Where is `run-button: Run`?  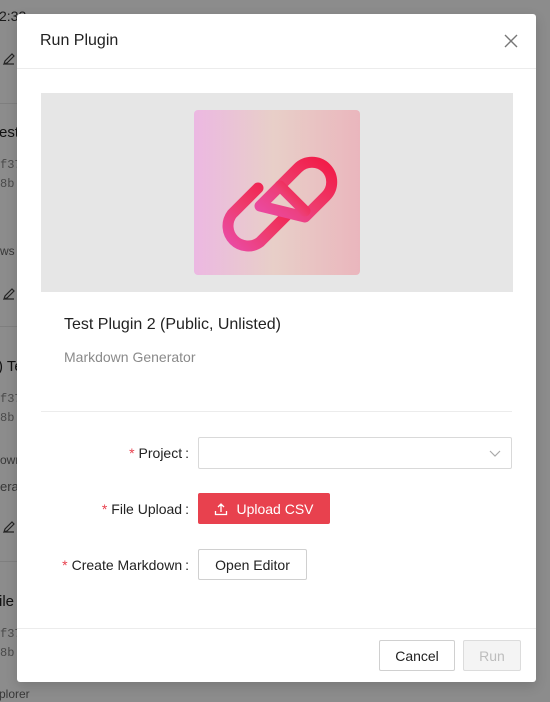
run-button: Run is located at coordinates (492, 655).